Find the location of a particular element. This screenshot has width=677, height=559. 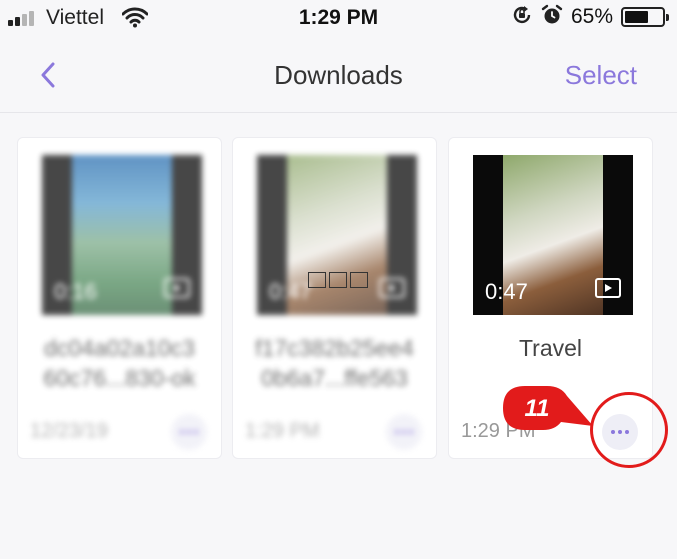

video-thumbnail: 0:16 is located at coordinates (122, 235).